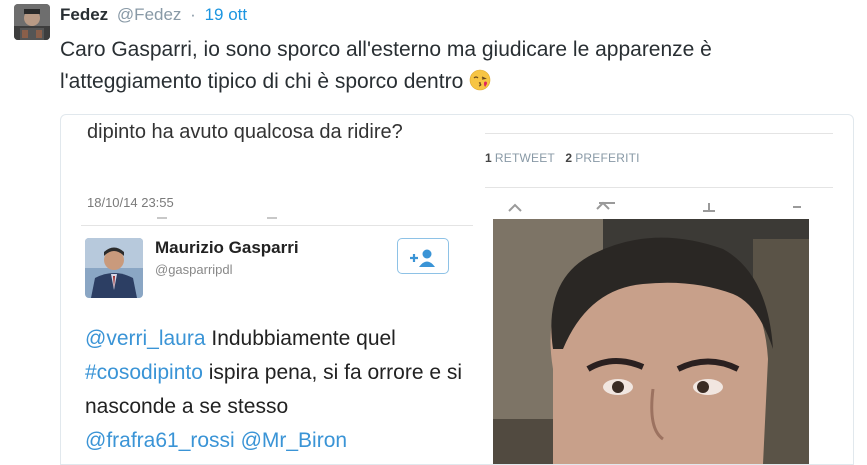 Image resolution: width=867 pixels, height=465 pixels. What do you see at coordinates (226, 14) in the screenshot?
I see `tweet-date: 19 ott` at bounding box center [226, 14].